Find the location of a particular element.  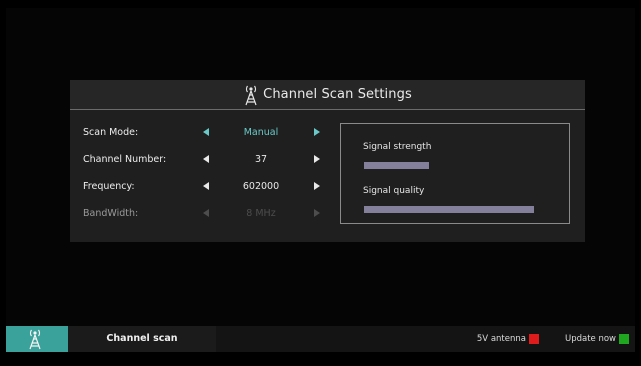

update-now-button: Update now is located at coordinates (597, 339).